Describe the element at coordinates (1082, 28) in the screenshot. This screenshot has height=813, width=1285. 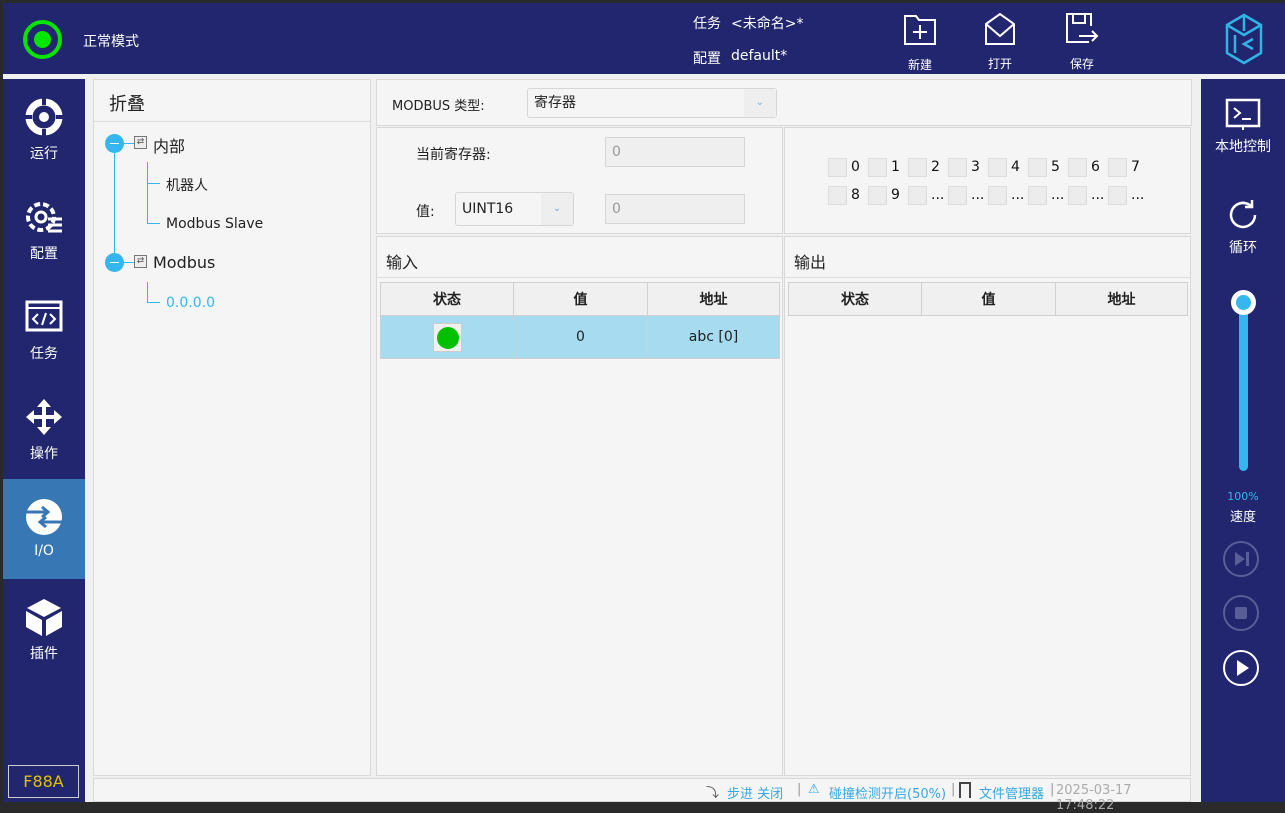
I see `save-disk-icon` at that location.